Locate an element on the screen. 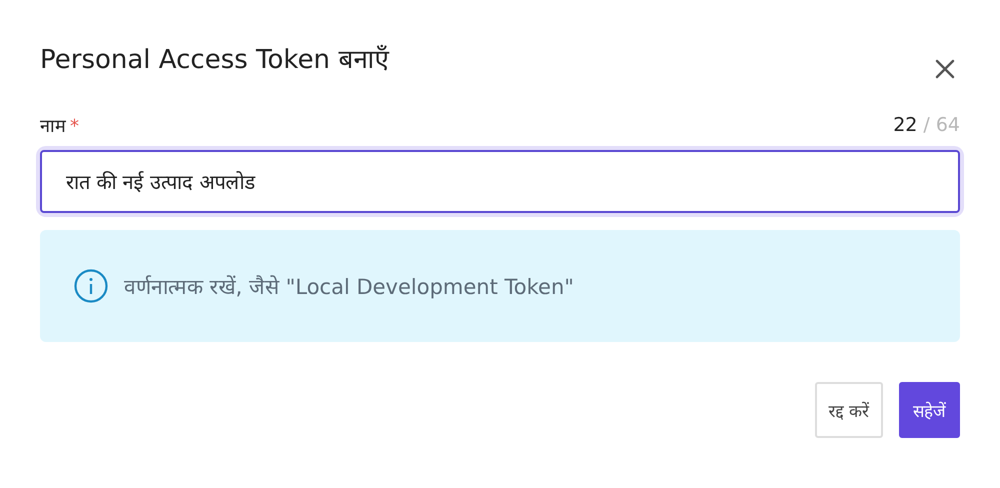 This screenshot has width=1000, height=488. close-icon is located at coordinates (945, 69).